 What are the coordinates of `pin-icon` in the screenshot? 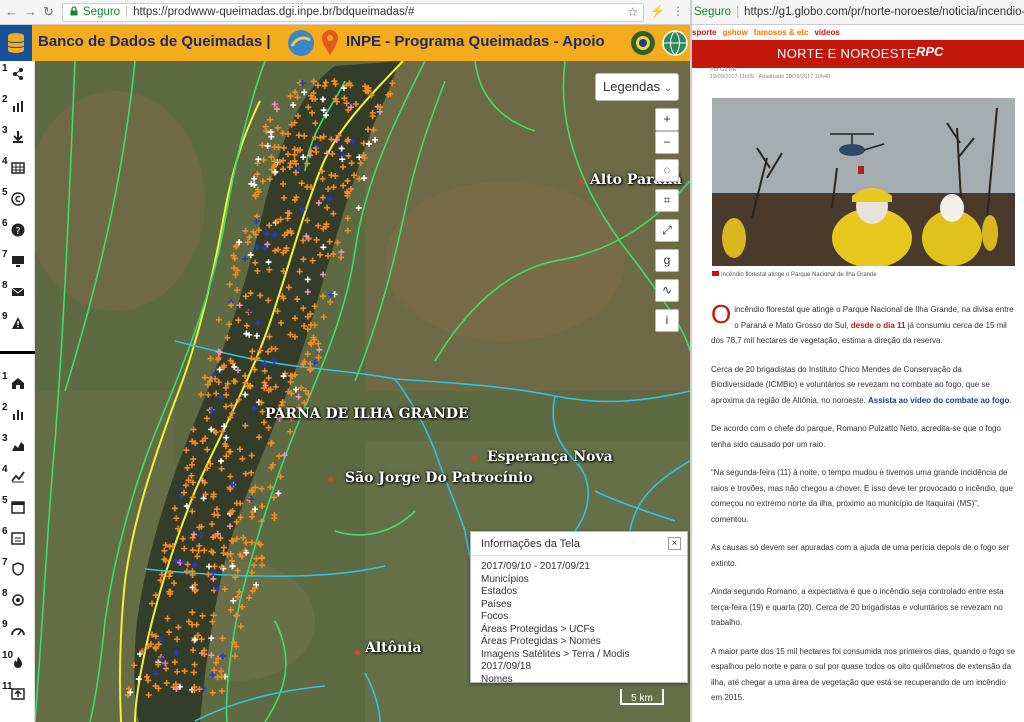 It's located at (330, 42).